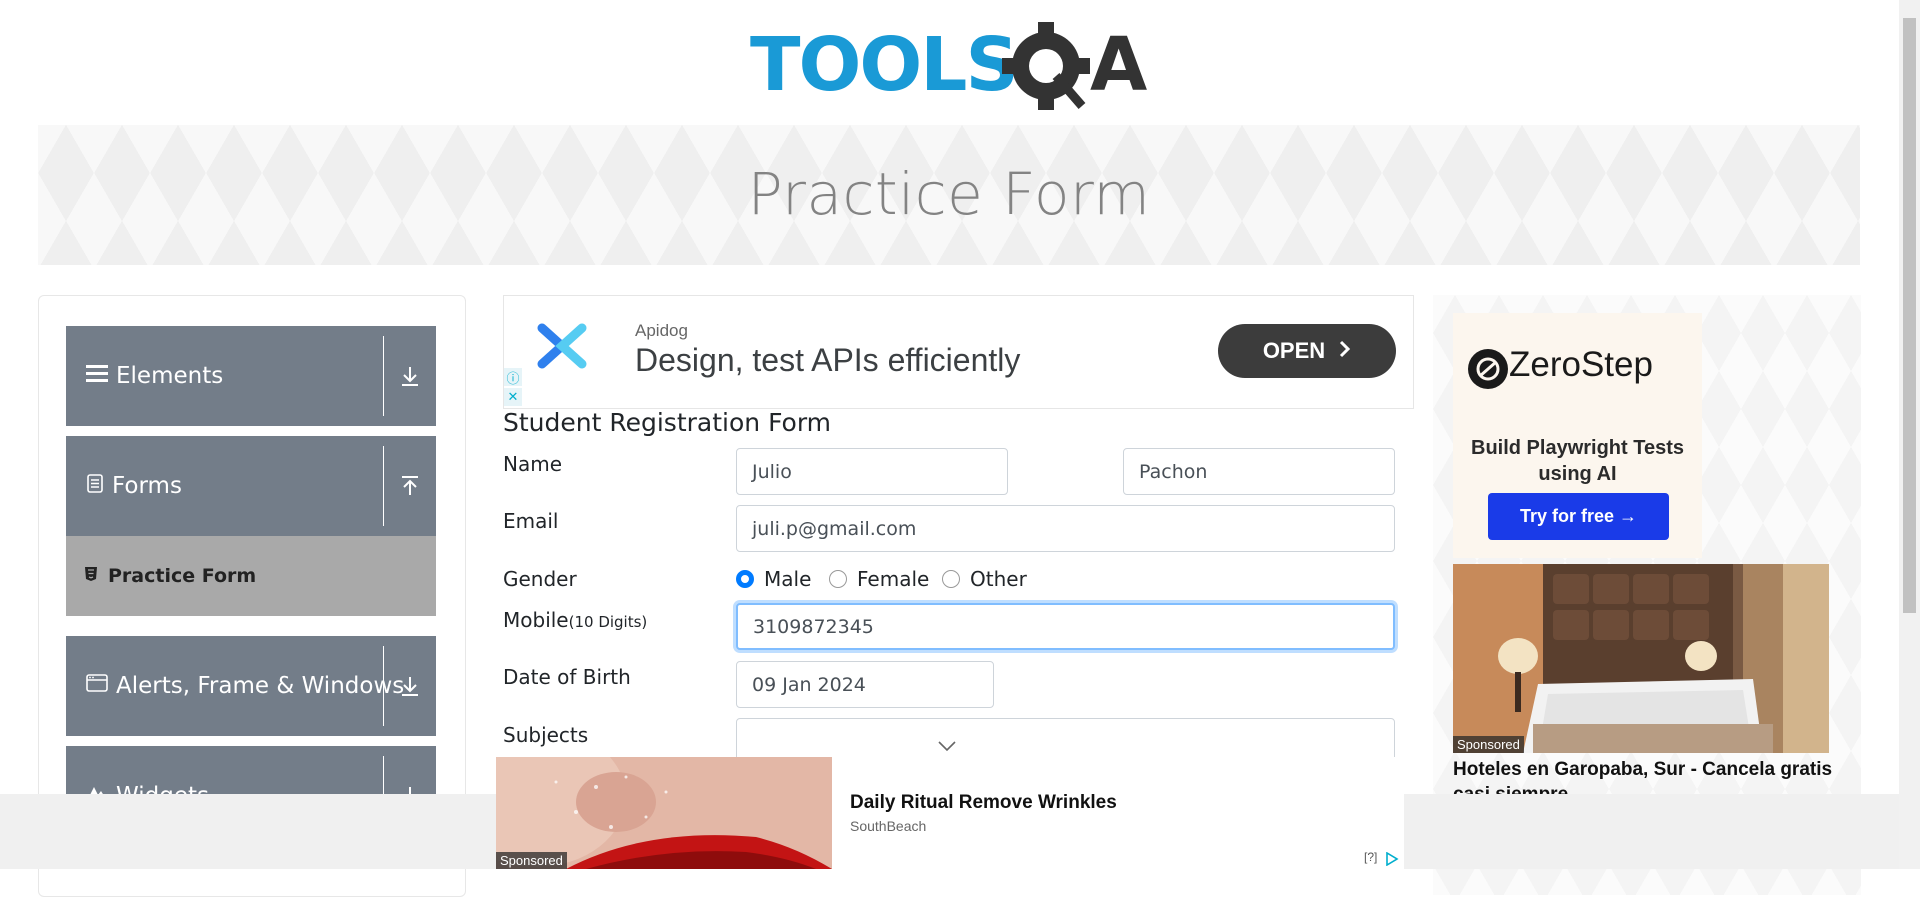 The height and width of the screenshot is (897, 1920). Describe the element at coordinates (533, 464) in the screenshot. I see `name-label: Name` at that location.